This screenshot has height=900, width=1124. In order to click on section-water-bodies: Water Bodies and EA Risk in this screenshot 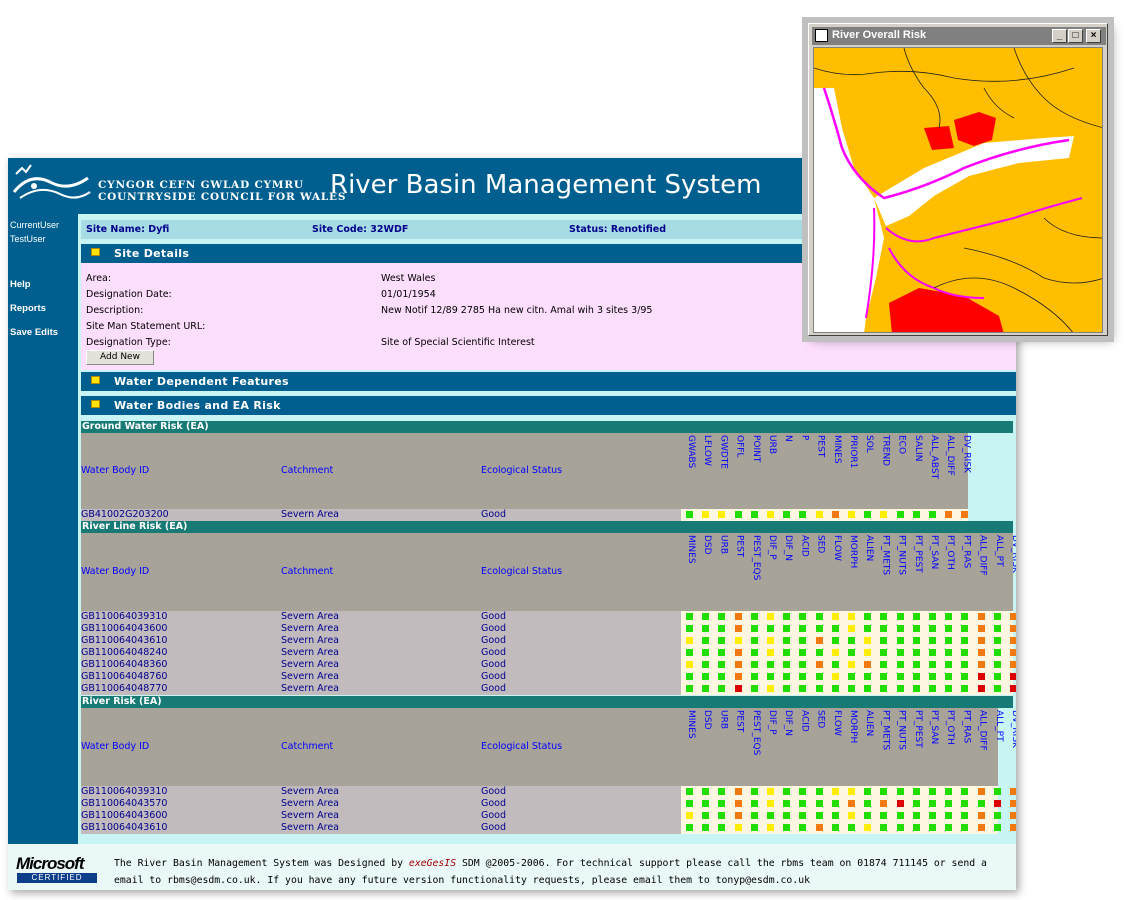, I will do `click(548, 405)`.